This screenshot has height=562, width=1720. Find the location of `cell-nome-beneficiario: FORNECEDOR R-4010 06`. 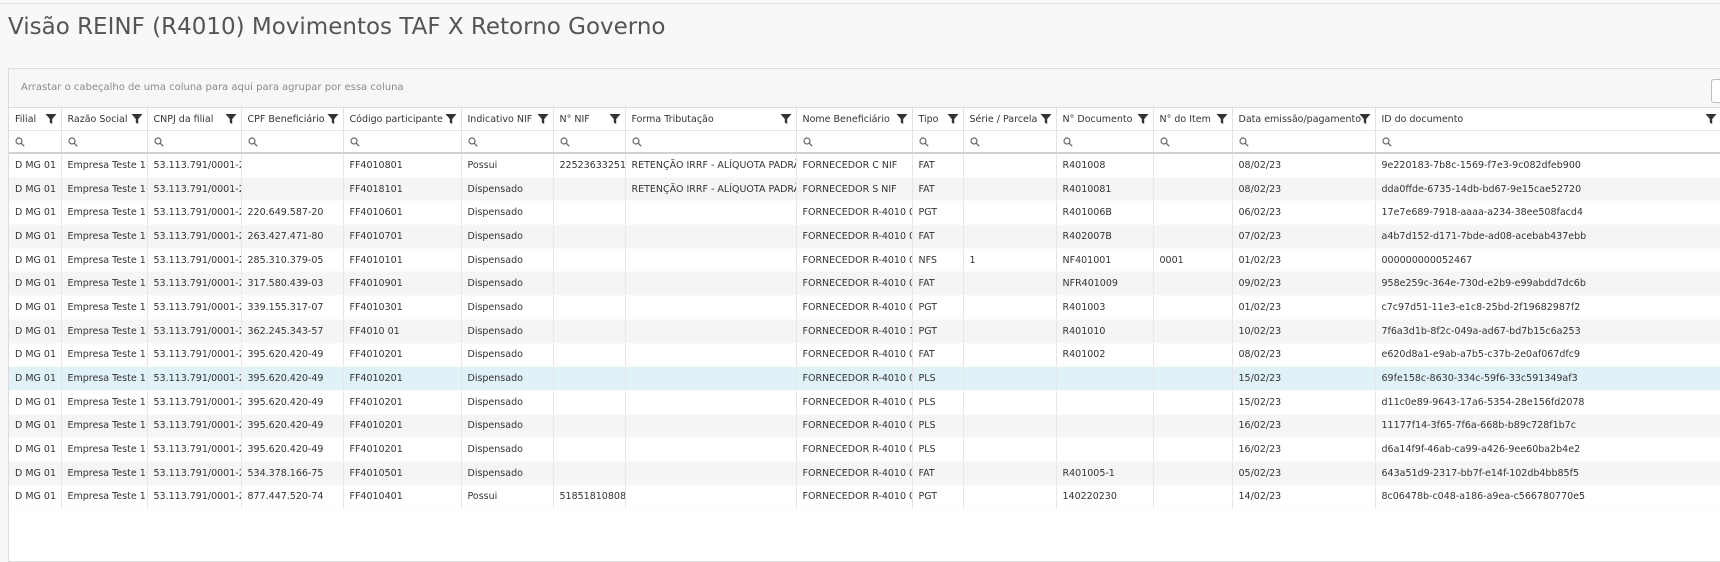

cell-nome-beneficiario: FORNECEDOR R-4010 06 is located at coordinates (854, 213).